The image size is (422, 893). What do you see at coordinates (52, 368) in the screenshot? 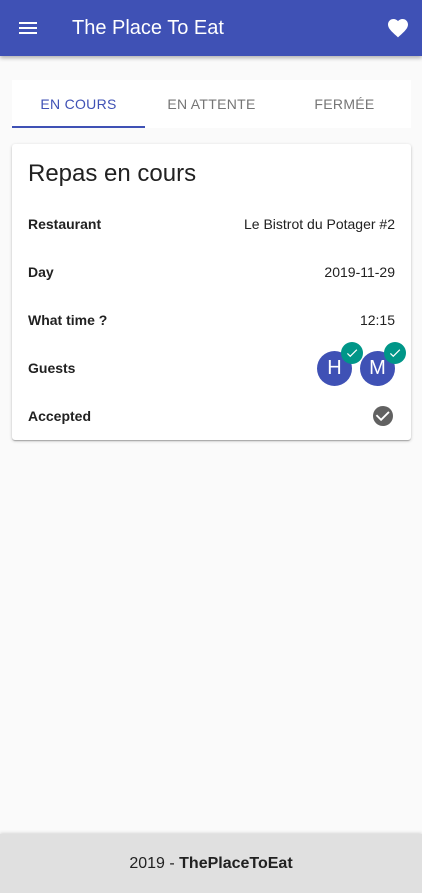
I see `guests-label: Guests` at bounding box center [52, 368].